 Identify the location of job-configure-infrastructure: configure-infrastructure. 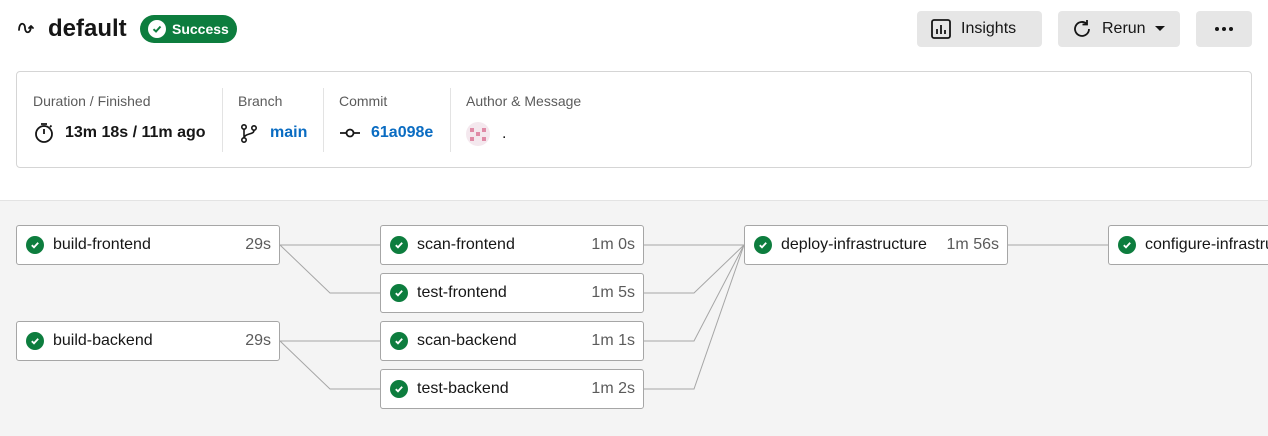
(1188, 245).